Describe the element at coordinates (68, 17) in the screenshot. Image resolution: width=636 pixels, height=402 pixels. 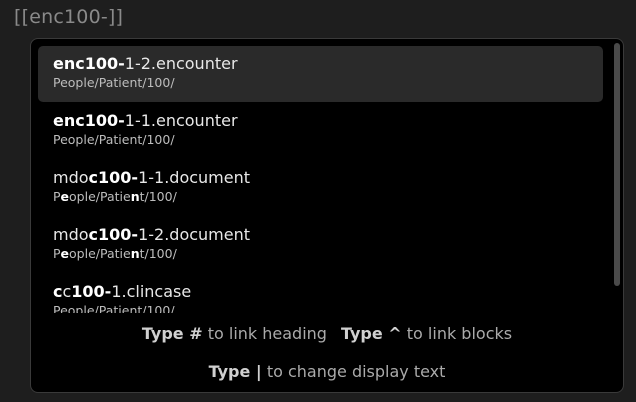
I see `editor-link-text: [[enc100-]]` at that location.